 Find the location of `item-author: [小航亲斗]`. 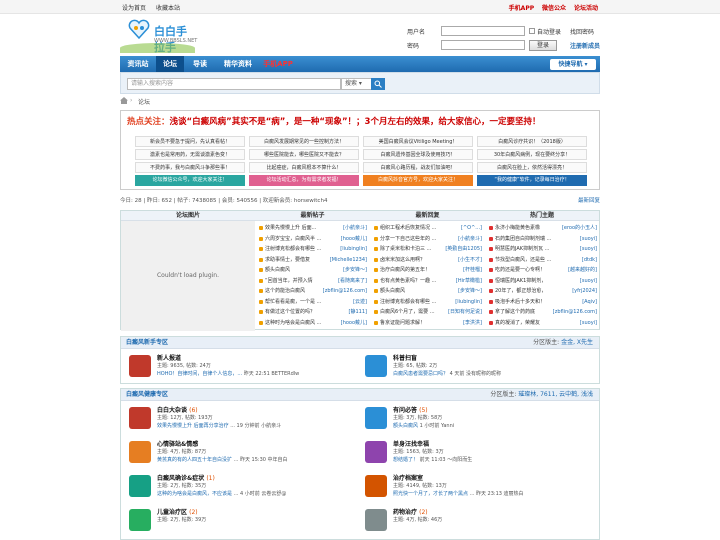

item-author: [小航亲斗] is located at coordinates (355, 228).